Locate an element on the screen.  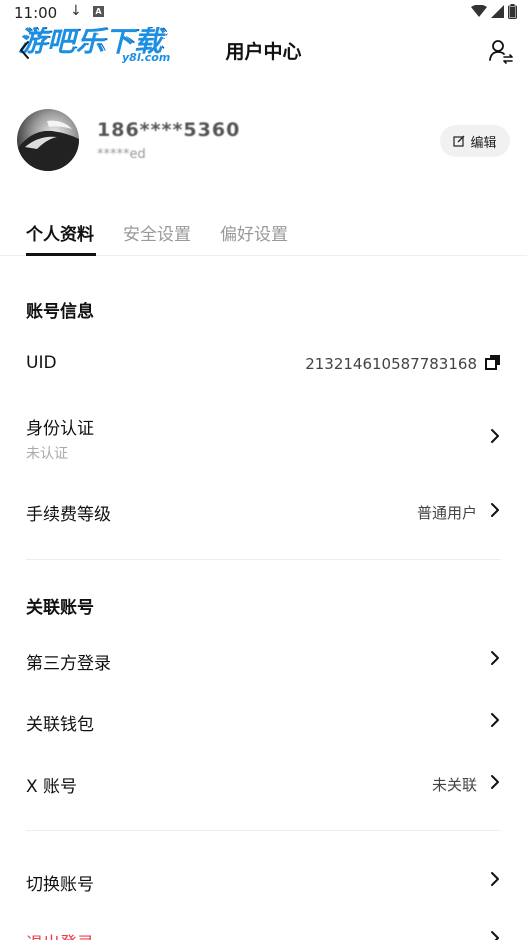
x-account-value: 未关联 is located at coordinates (454, 785).